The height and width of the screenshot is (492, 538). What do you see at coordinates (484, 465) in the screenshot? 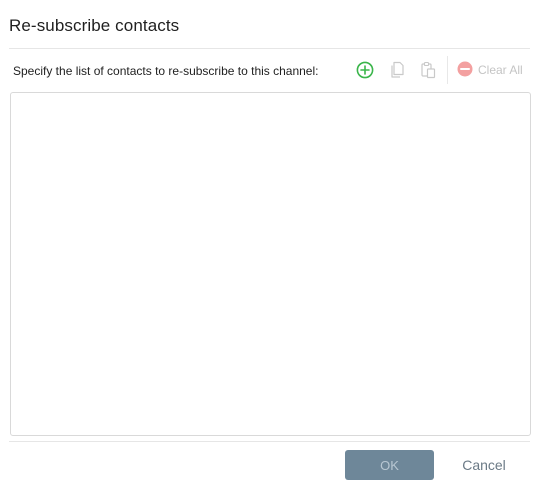
I see `cancel-button: Cancel` at bounding box center [484, 465].